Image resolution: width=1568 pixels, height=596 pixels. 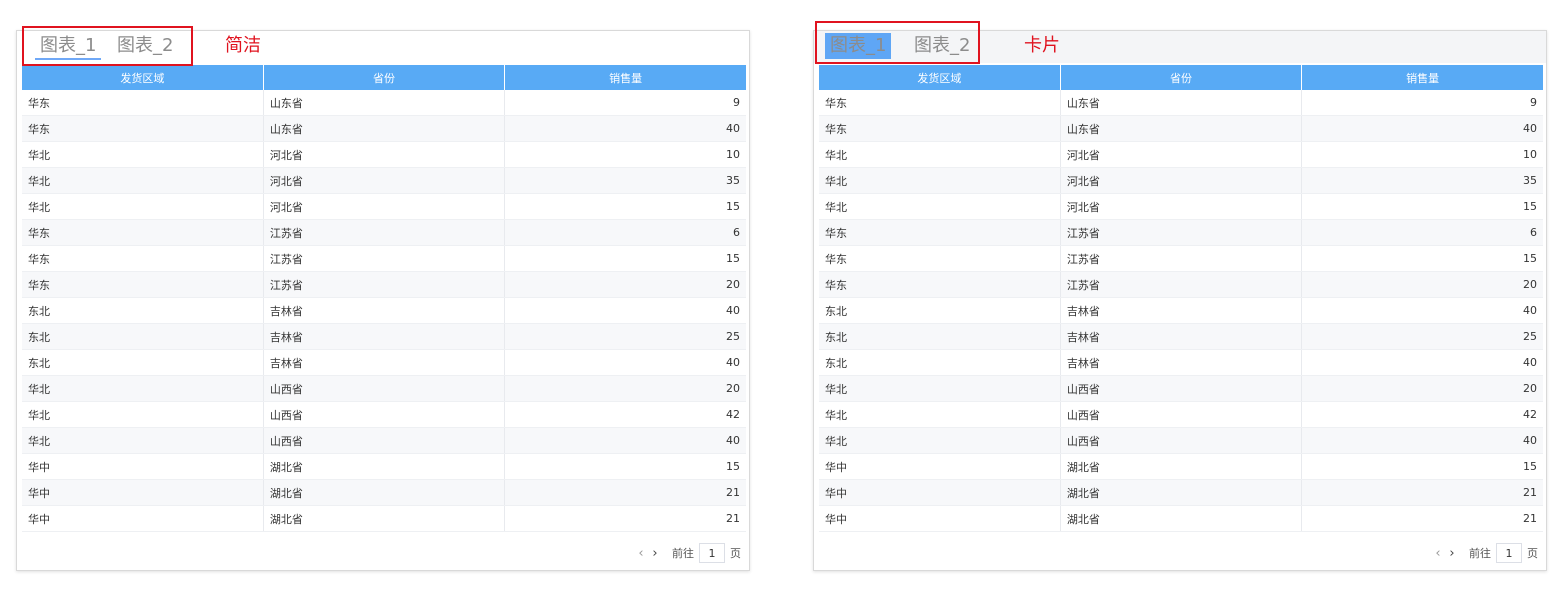 What do you see at coordinates (1181, 414) in the screenshot?
I see `table-row: 华北 山西省 42` at bounding box center [1181, 414].